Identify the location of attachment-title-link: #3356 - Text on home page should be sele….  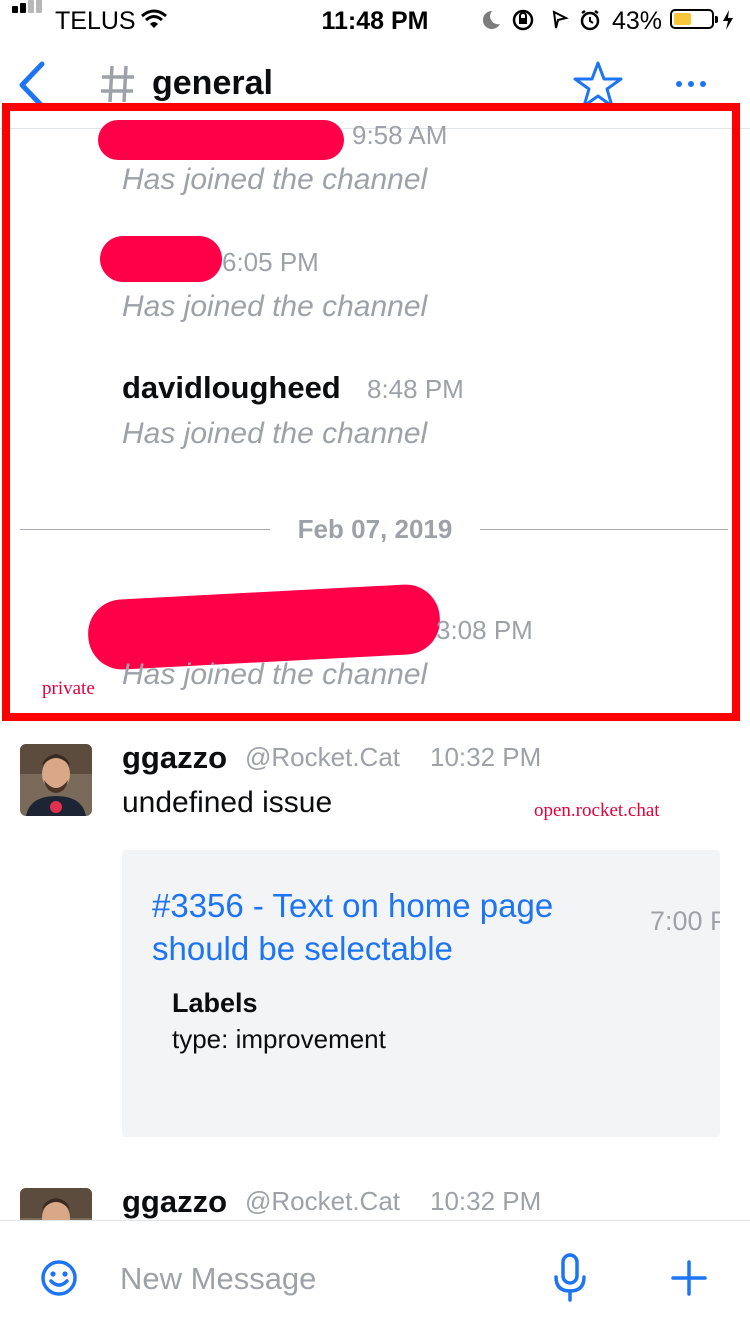
(387, 927).